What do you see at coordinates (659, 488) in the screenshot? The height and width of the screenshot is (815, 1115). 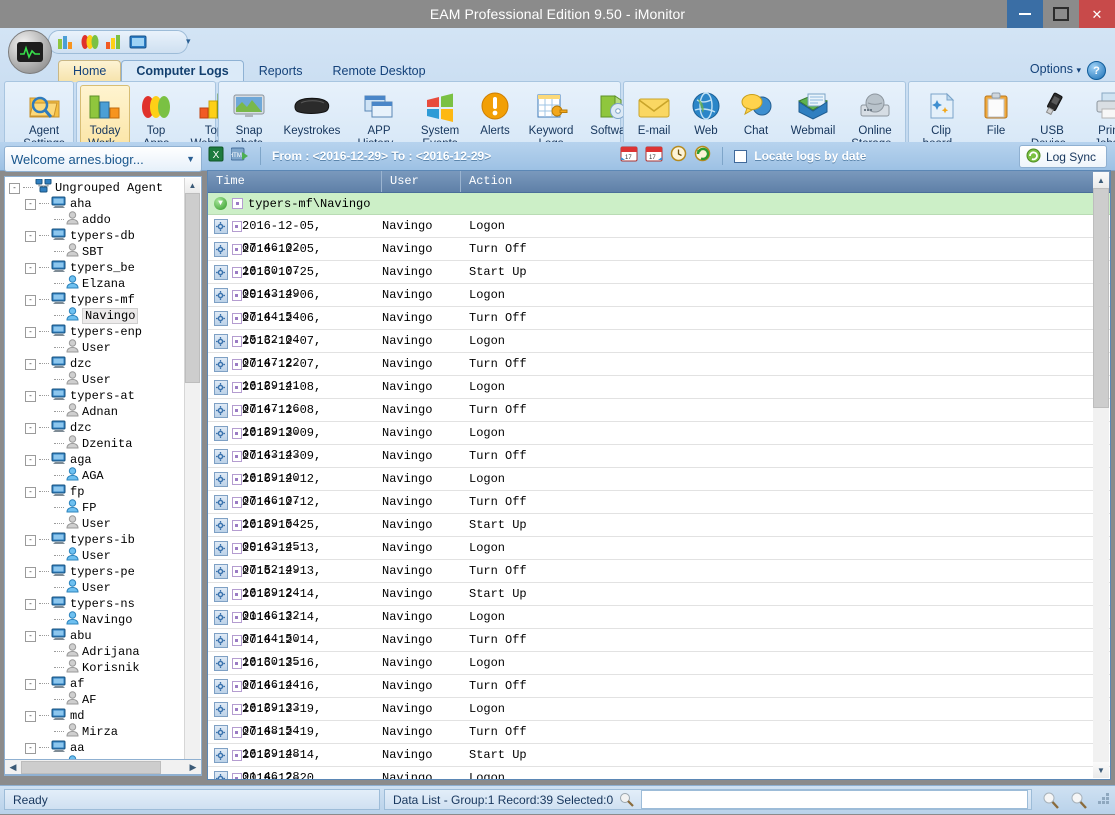 I see `table-row: 2016-12-12, 07:46:07 Navingo Logon` at bounding box center [659, 488].